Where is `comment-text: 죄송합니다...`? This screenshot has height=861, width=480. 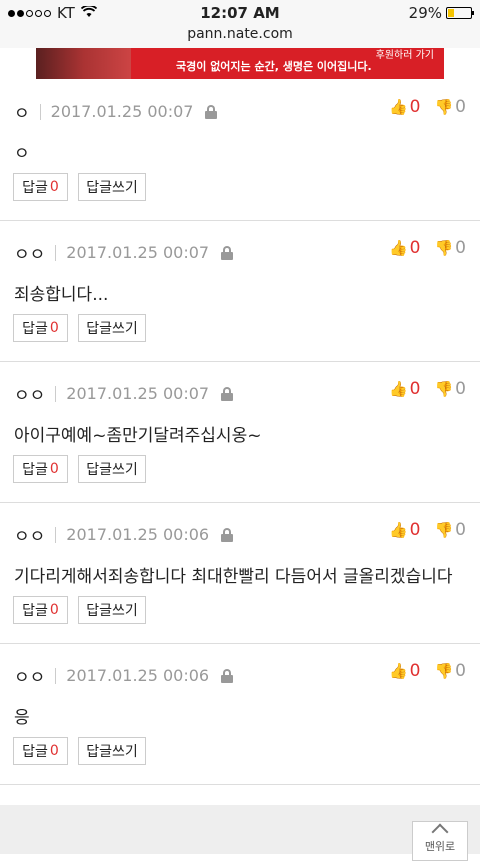 comment-text: 죄송합니다... is located at coordinates (61, 295).